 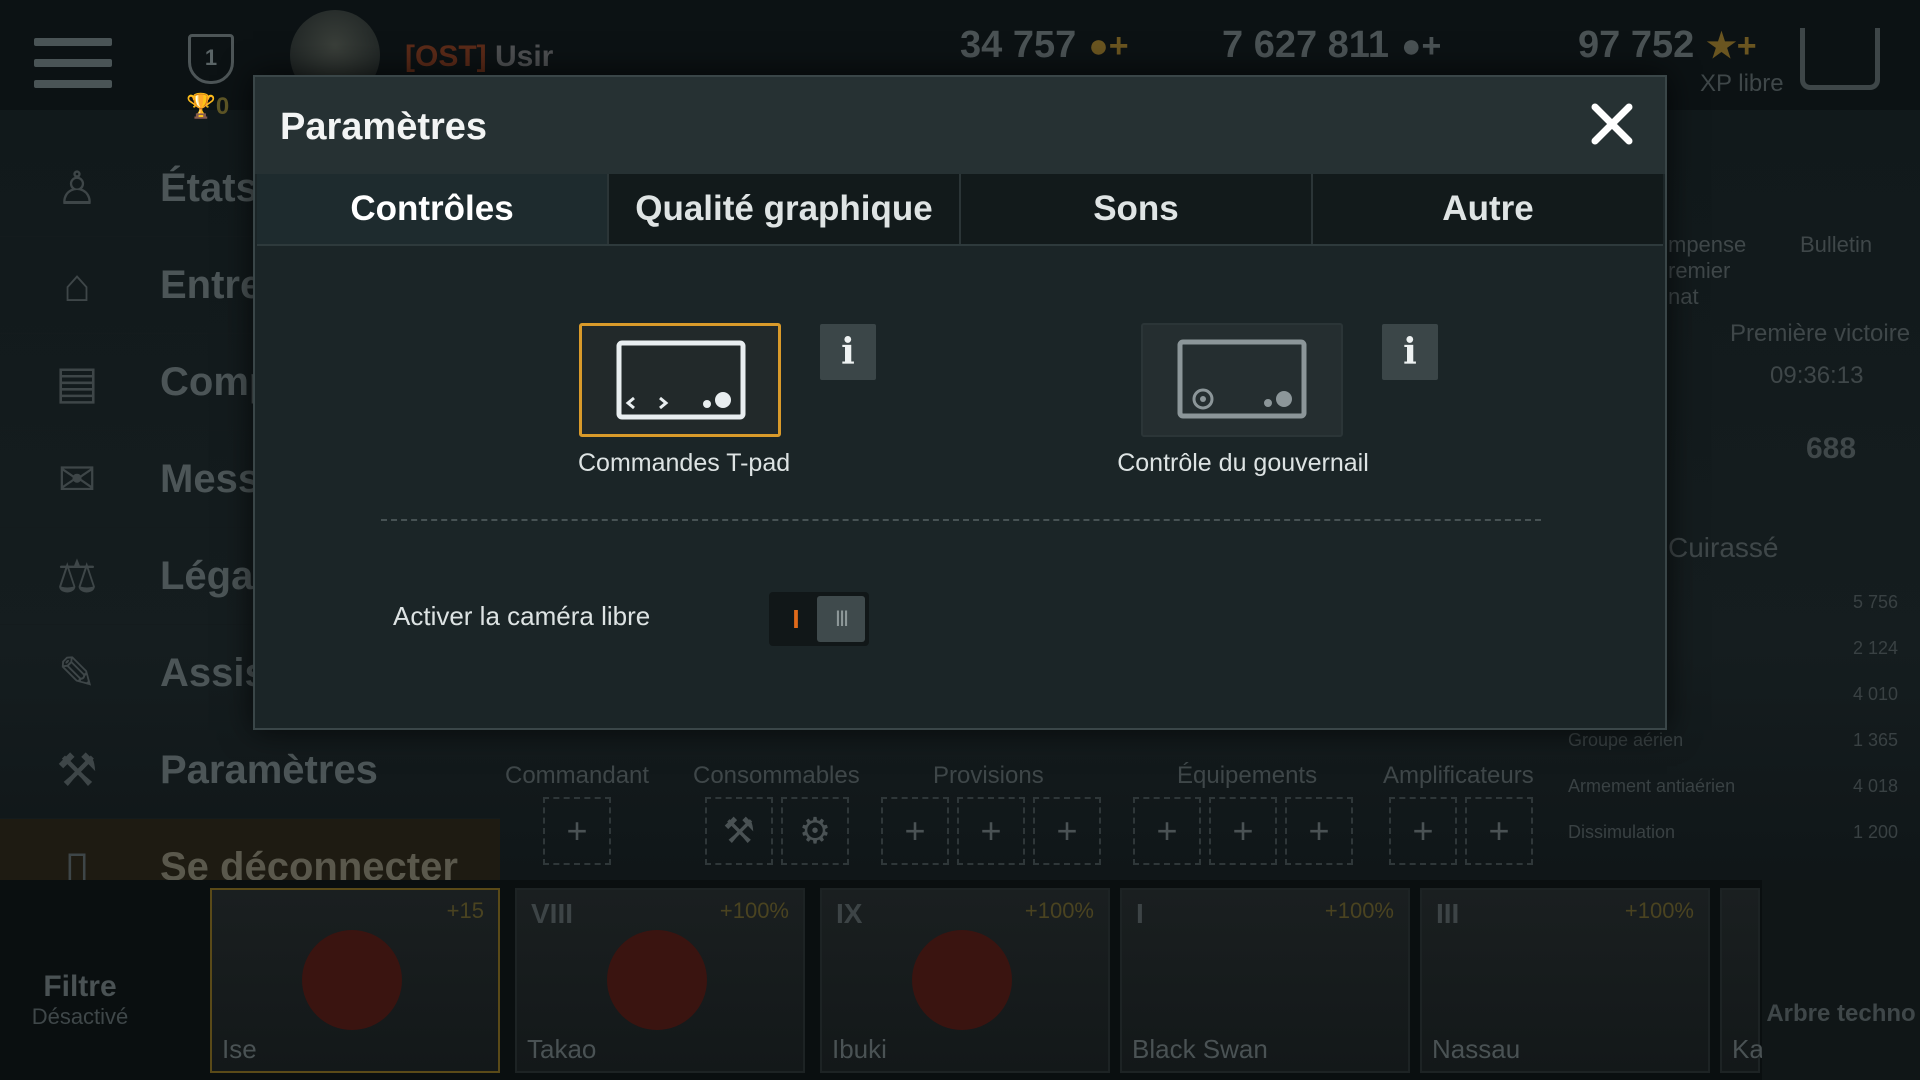 What do you see at coordinates (222, 106) in the screenshot?
I see `trophy-count: 0` at bounding box center [222, 106].